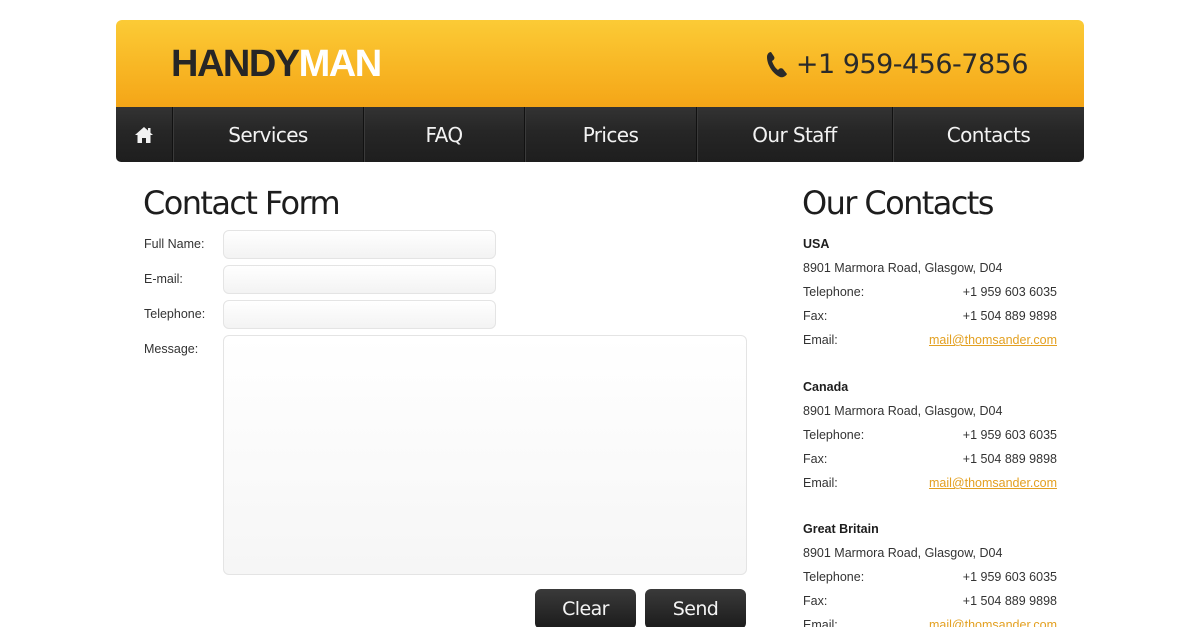  Describe the element at coordinates (898, 203) in the screenshot. I see `our-contacts-title: Our Contacts` at that location.